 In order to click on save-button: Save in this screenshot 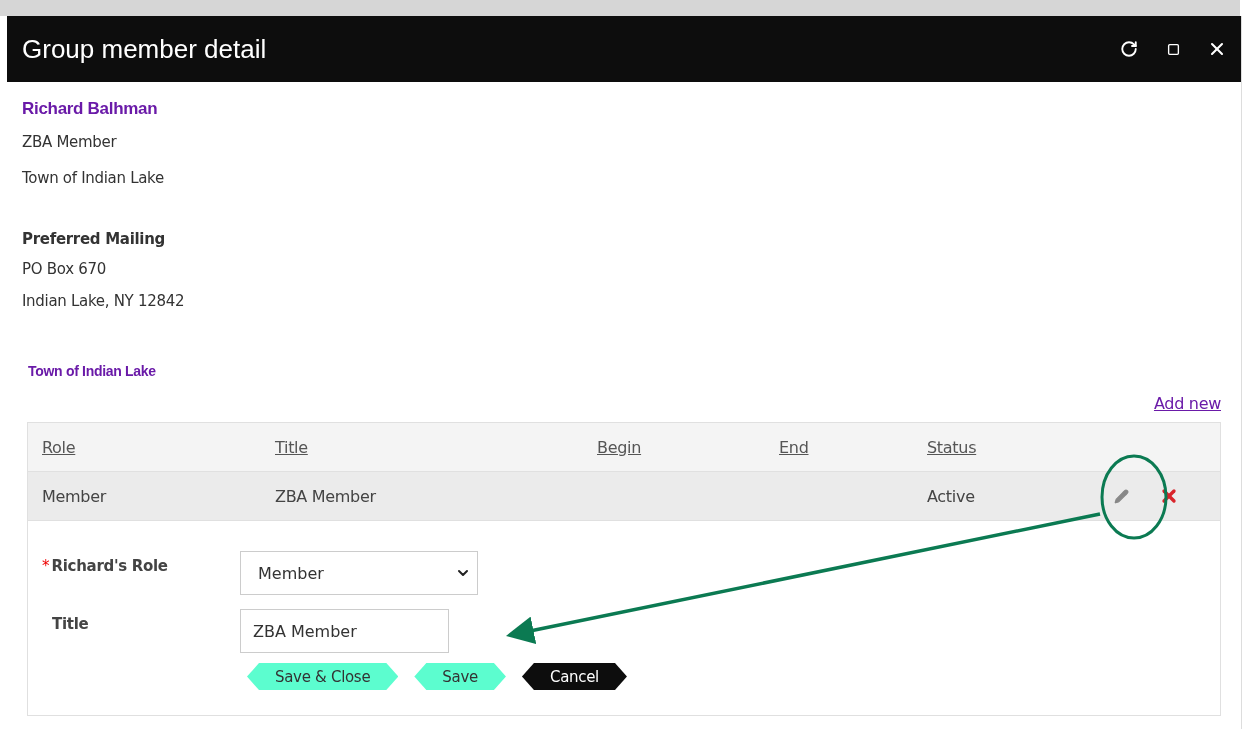, I will do `click(460, 676)`.